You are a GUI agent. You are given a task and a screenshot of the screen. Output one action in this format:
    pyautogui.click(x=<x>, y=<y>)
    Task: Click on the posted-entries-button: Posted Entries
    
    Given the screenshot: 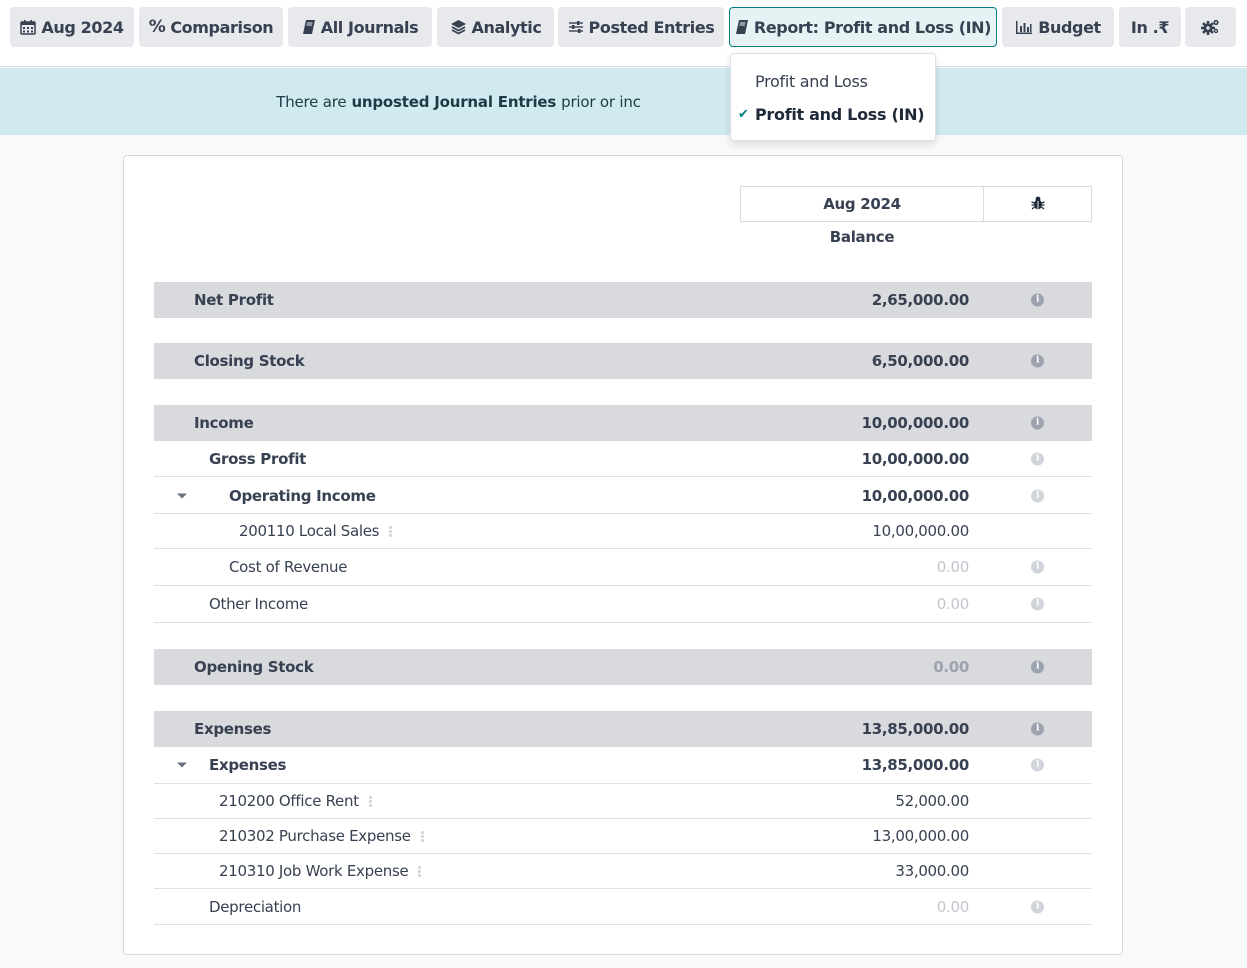 What is the action you would take?
    pyautogui.click(x=641, y=27)
    